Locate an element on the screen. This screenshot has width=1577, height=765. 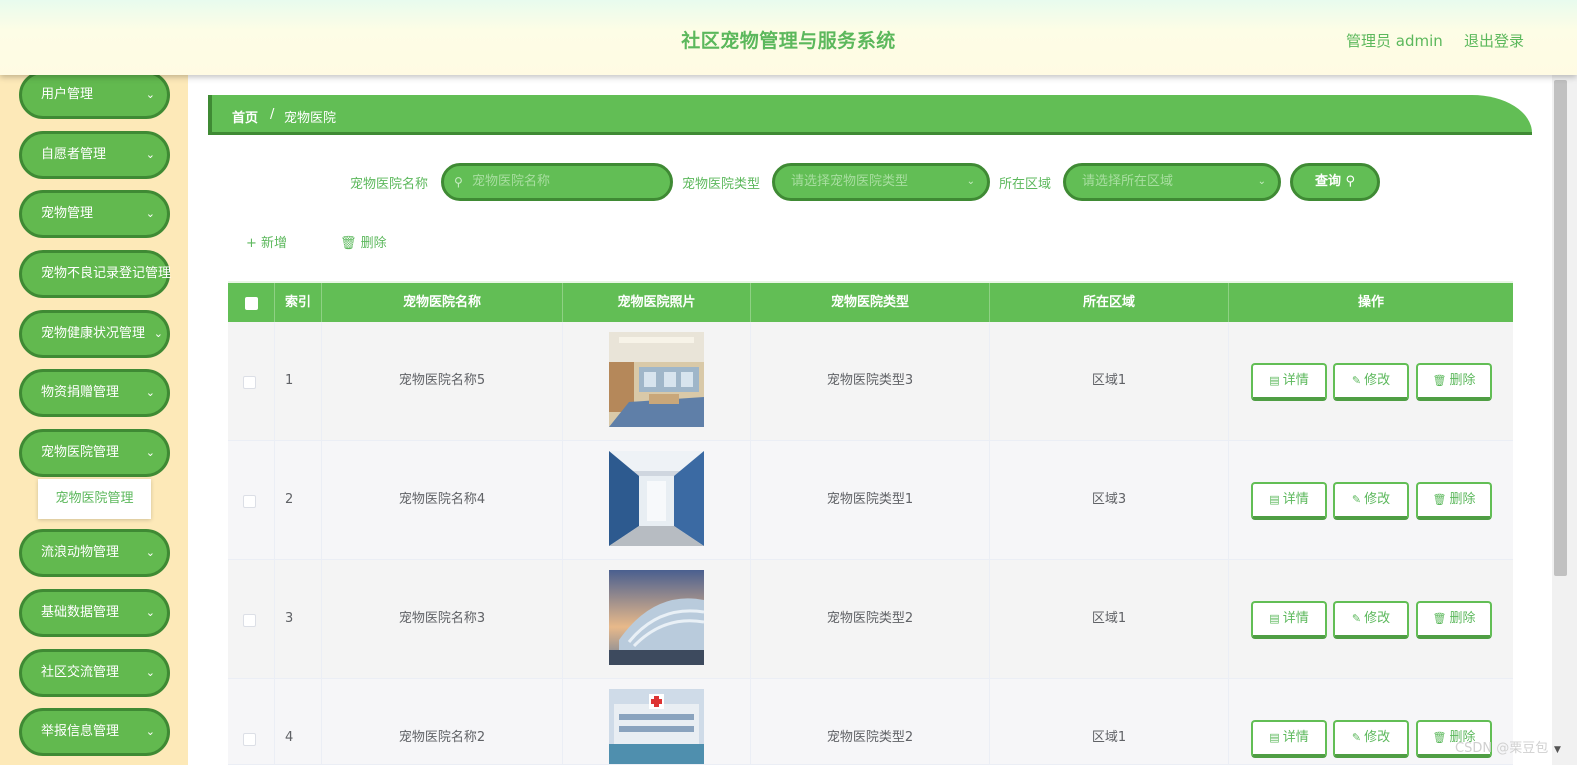
scroll-down-arrow-icon: ▼ is located at coordinates (1557, 750).